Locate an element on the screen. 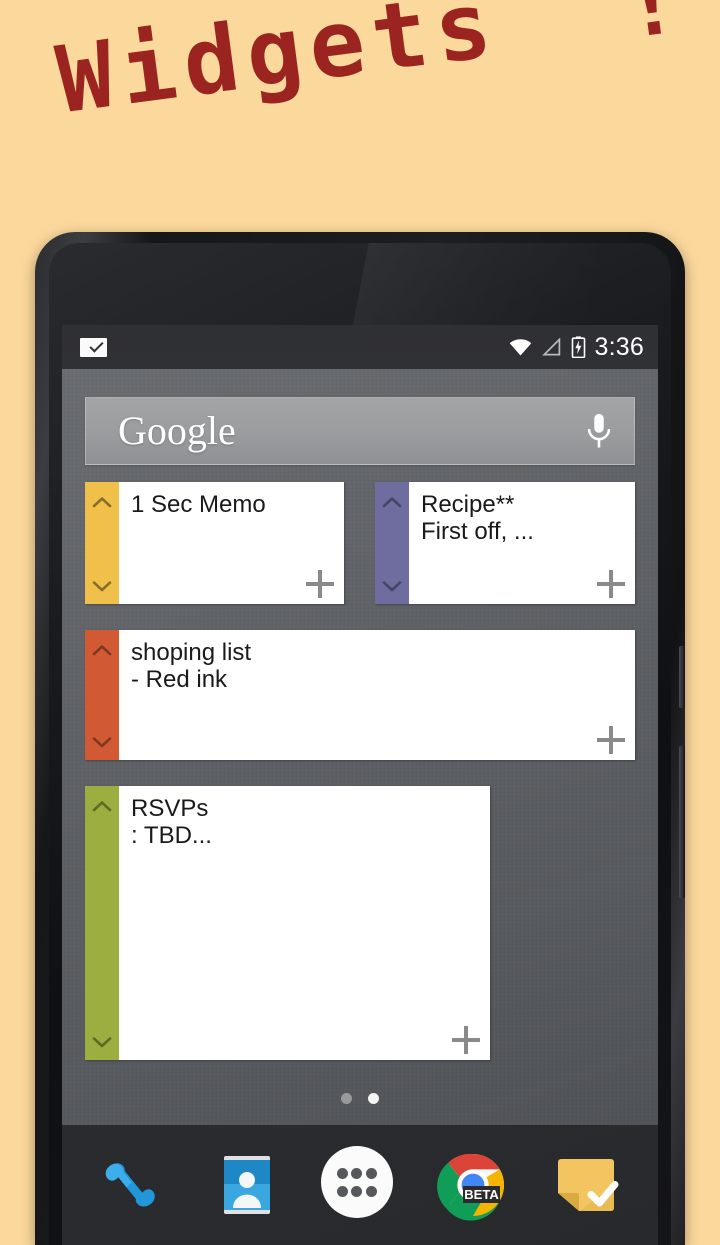  note-content: 1 Sec Memo is located at coordinates (231, 543).